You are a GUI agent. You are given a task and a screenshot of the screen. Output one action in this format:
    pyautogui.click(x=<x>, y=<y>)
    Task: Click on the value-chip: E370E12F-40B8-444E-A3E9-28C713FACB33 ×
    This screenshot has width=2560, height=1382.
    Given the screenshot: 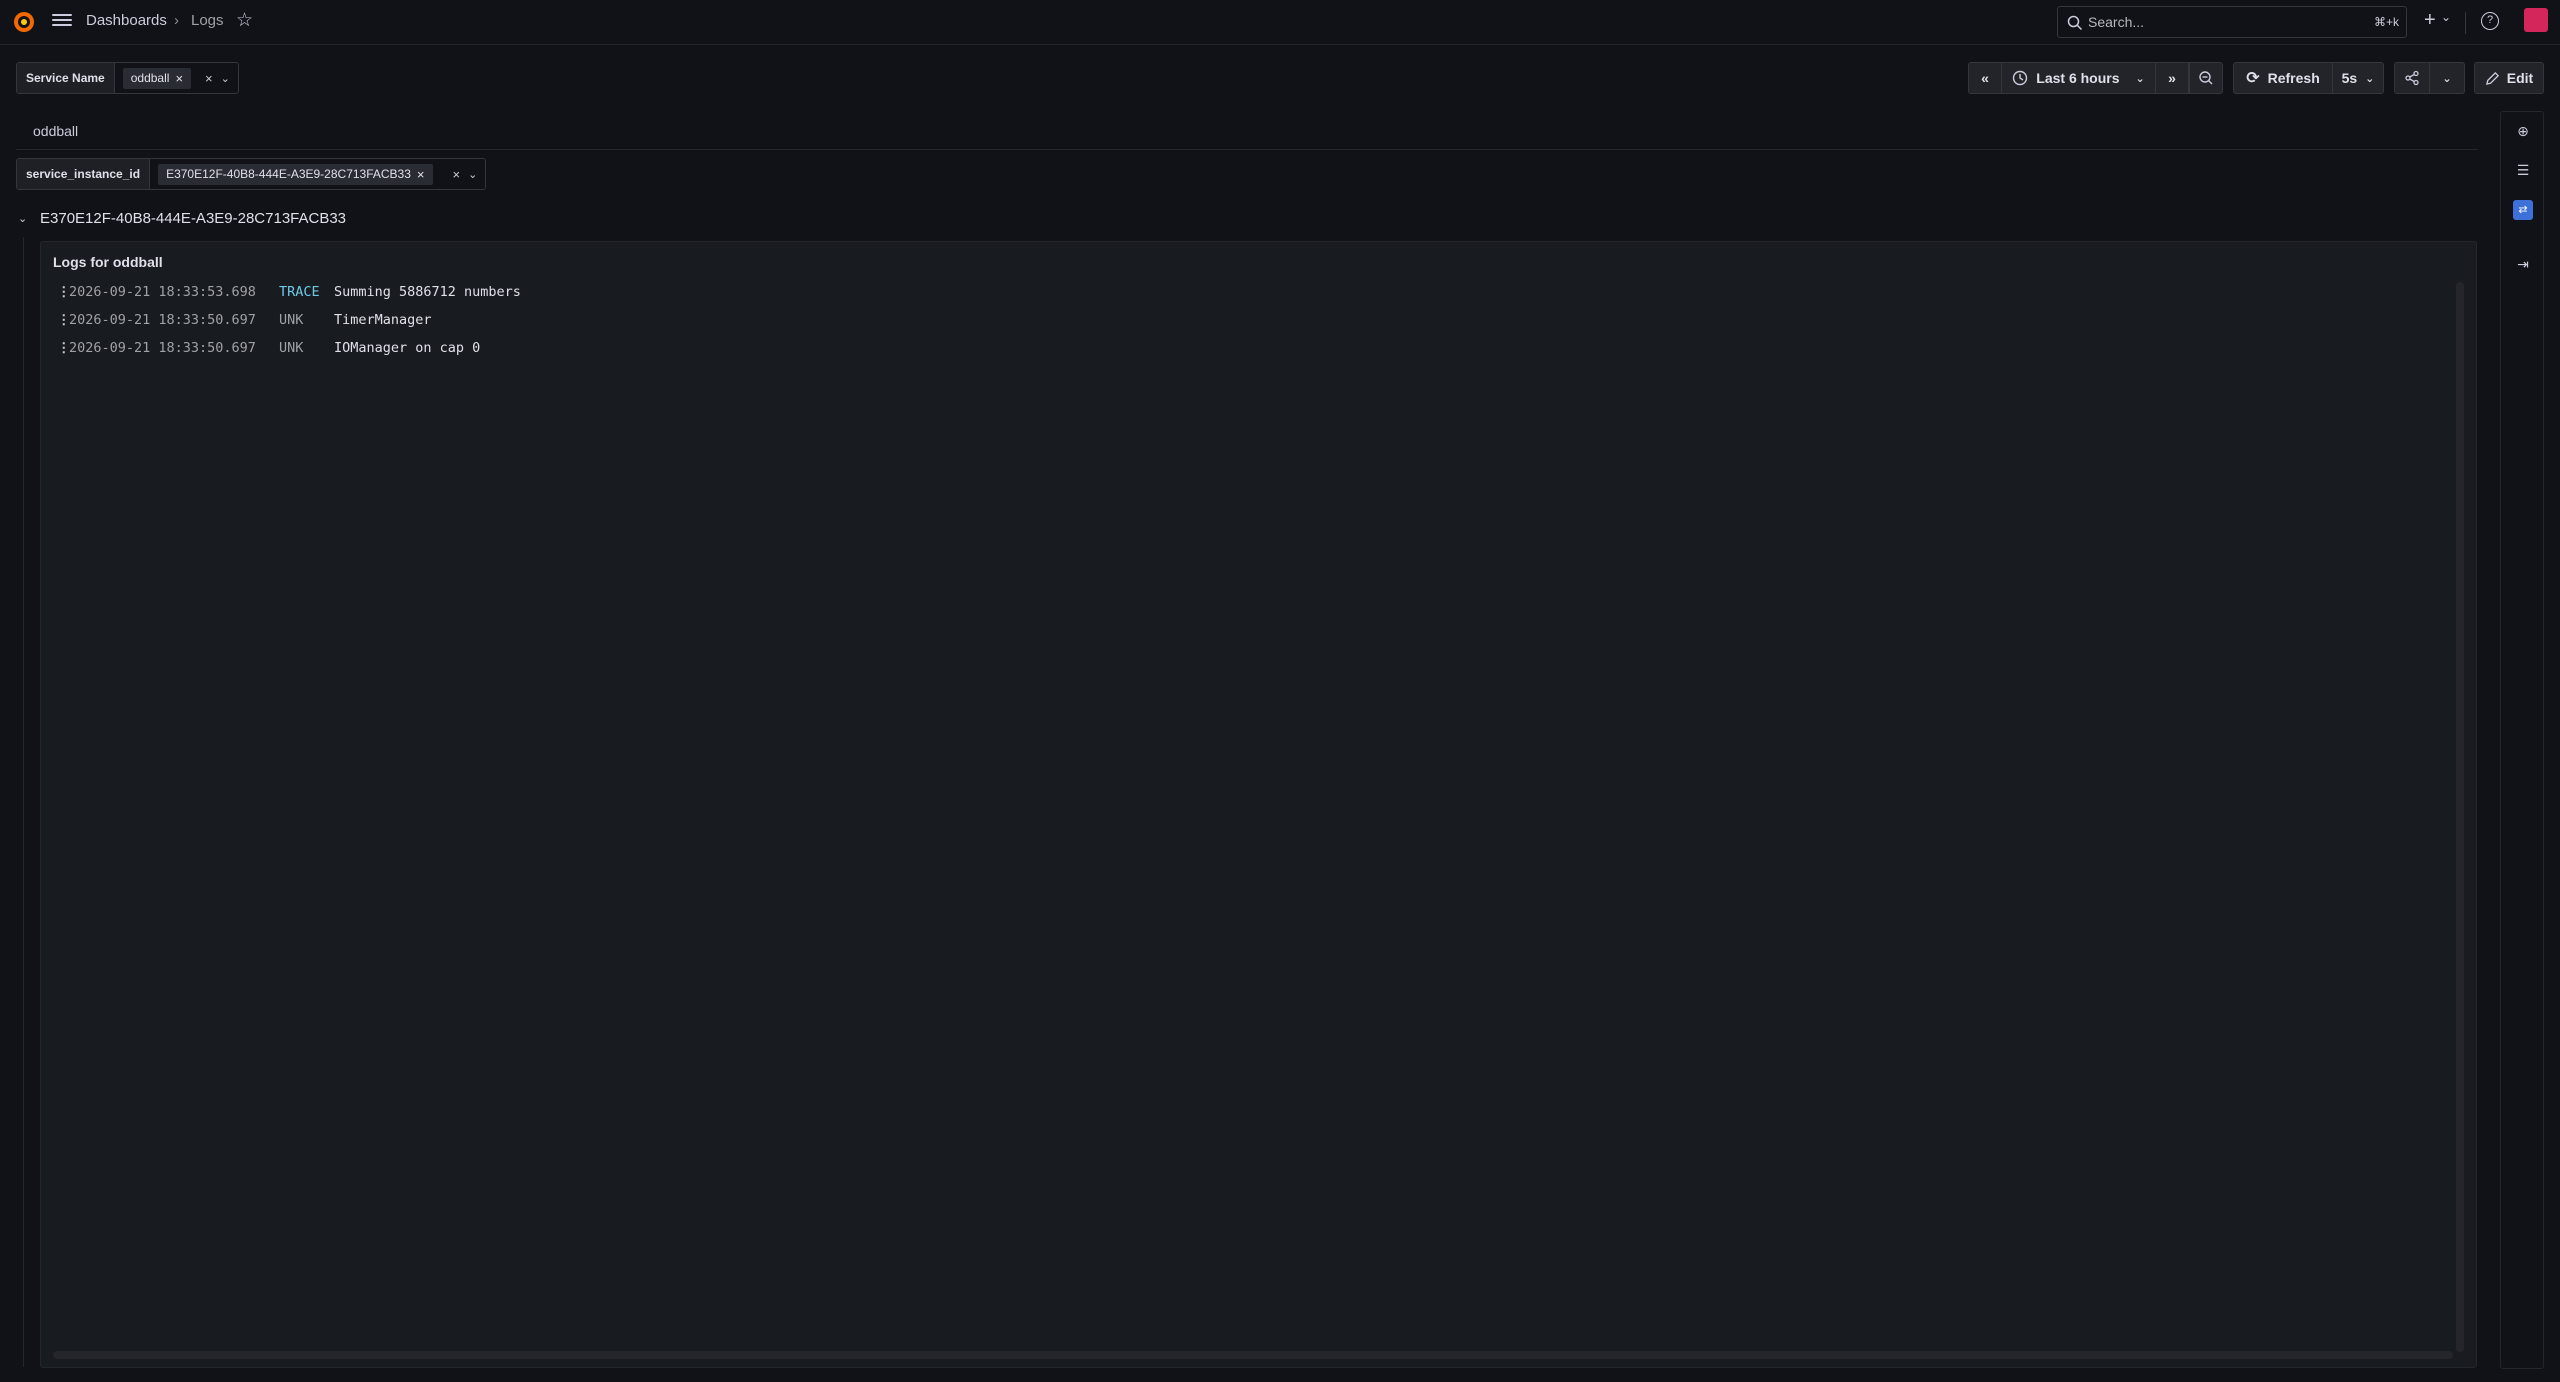 What is the action you would take?
    pyautogui.click(x=295, y=174)
    